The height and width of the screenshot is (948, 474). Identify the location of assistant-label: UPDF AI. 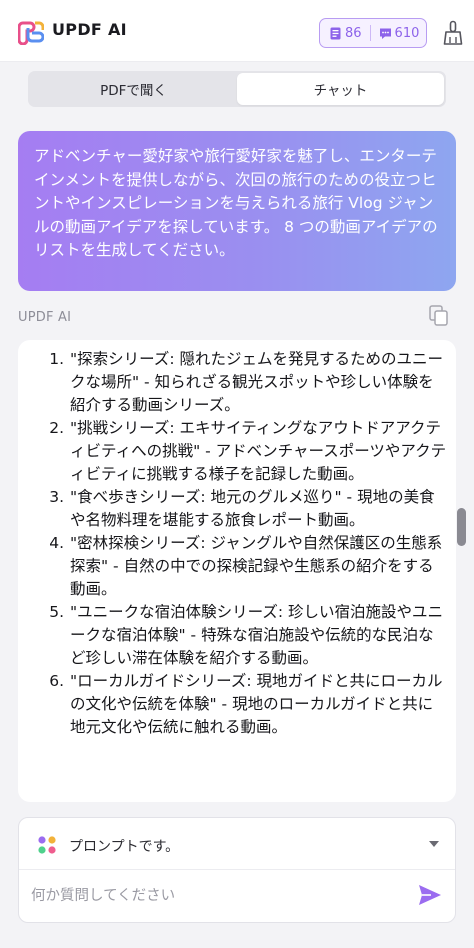
(45, 317).